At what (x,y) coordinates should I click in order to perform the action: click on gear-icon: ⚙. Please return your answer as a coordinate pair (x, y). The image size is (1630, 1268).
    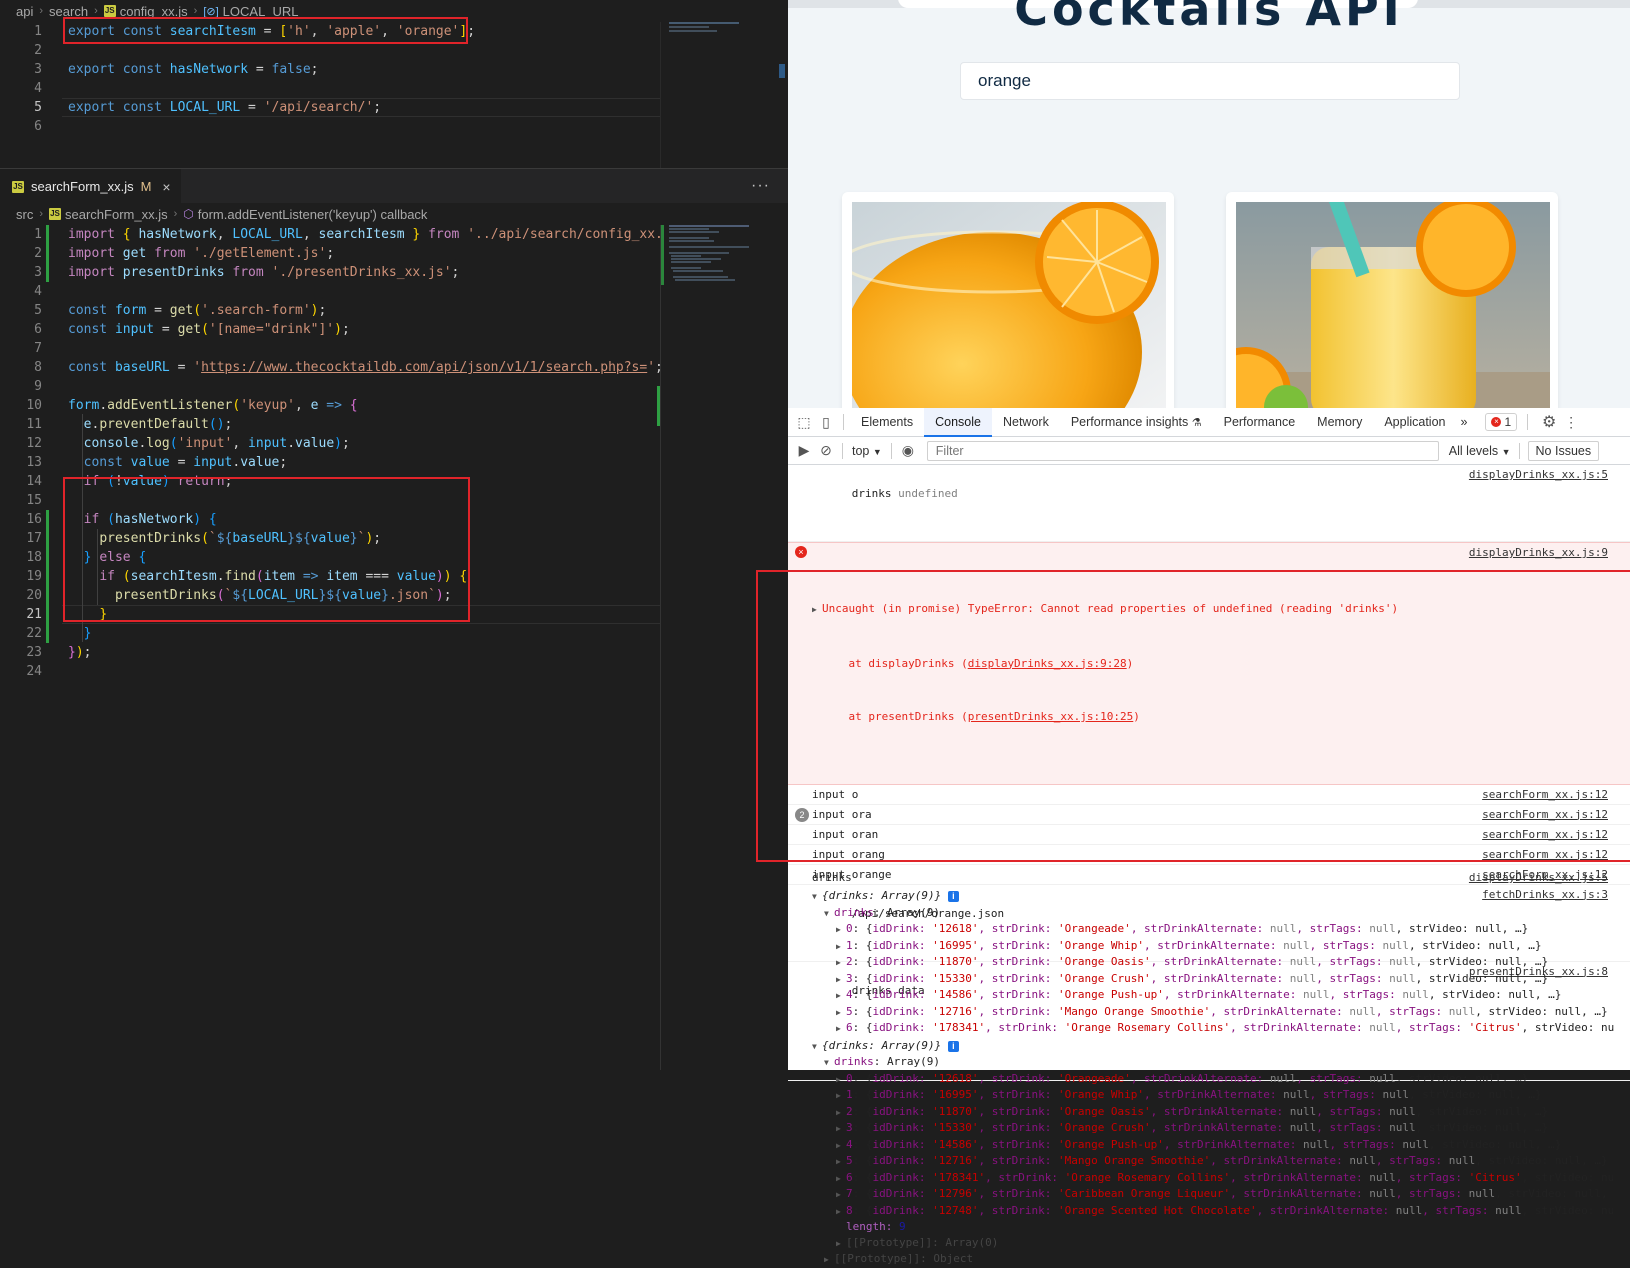
    Looking at the image, I should click on (1549, 422).